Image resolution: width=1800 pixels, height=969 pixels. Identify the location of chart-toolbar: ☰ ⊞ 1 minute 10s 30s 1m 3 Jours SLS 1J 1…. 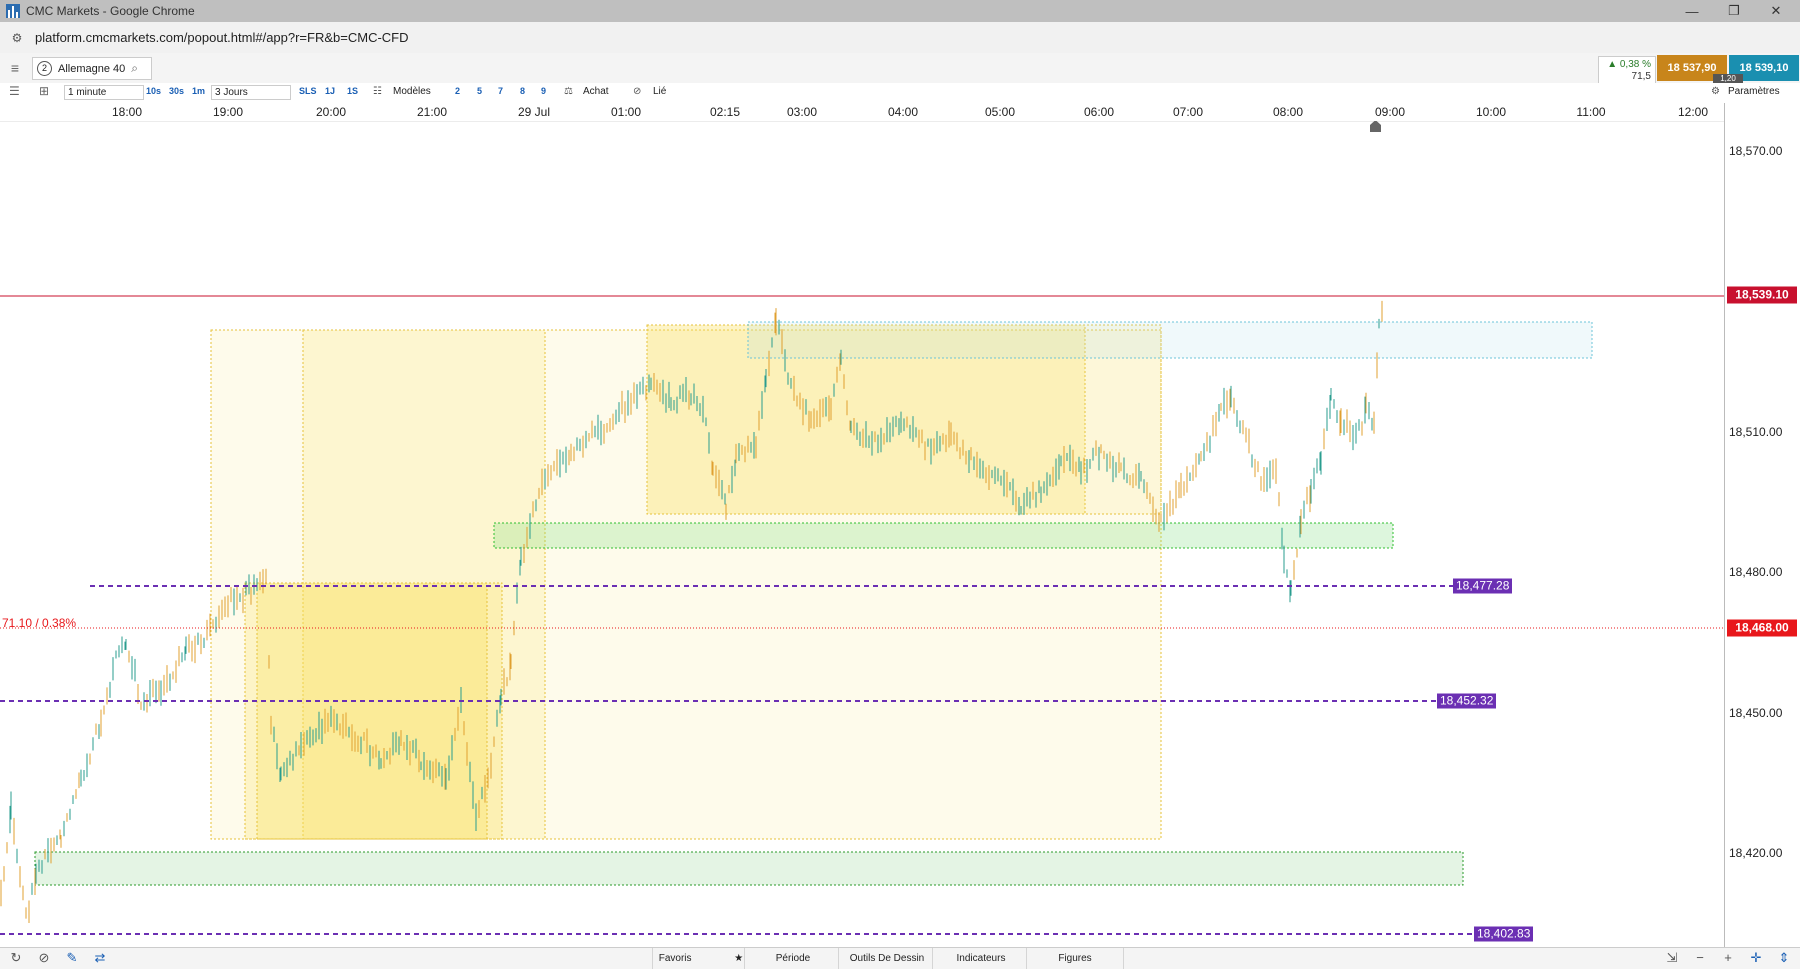
(900, 93).